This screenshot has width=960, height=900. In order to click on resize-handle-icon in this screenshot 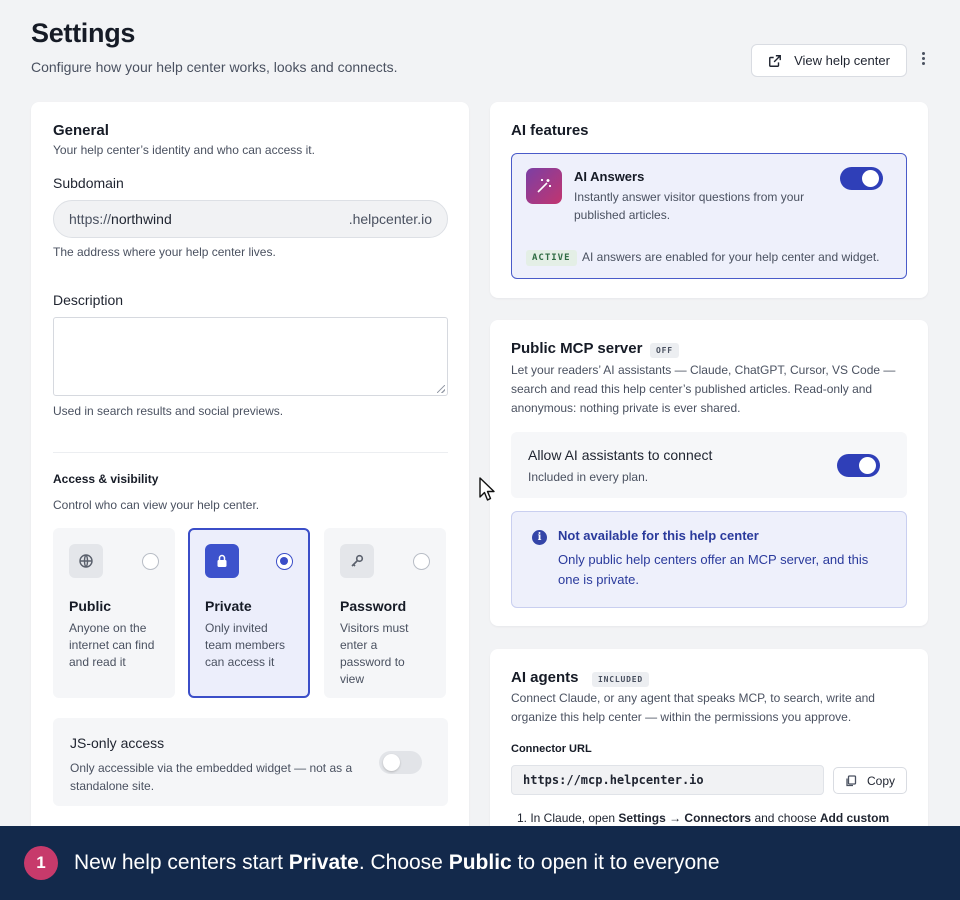, I will do `click(441, 389)`.